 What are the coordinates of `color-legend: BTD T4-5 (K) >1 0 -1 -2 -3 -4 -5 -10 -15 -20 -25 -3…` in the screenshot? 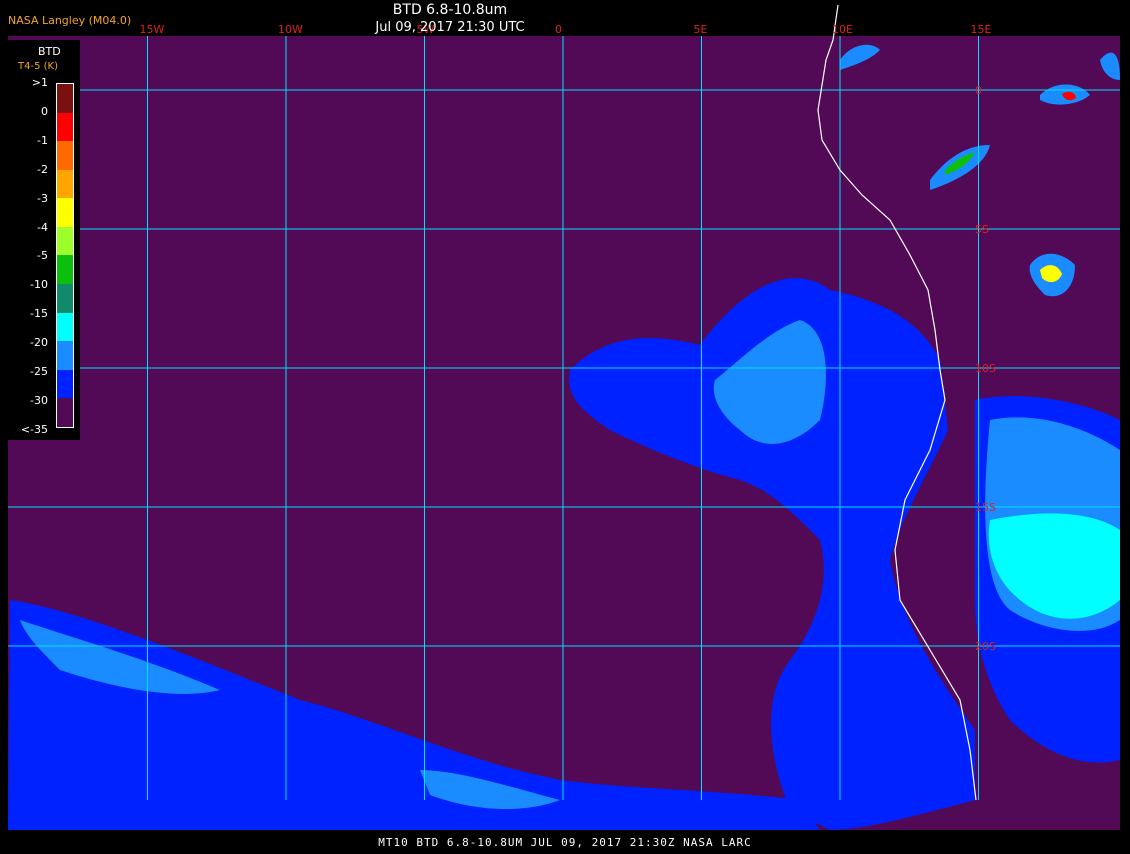 It's located at (44, 240).